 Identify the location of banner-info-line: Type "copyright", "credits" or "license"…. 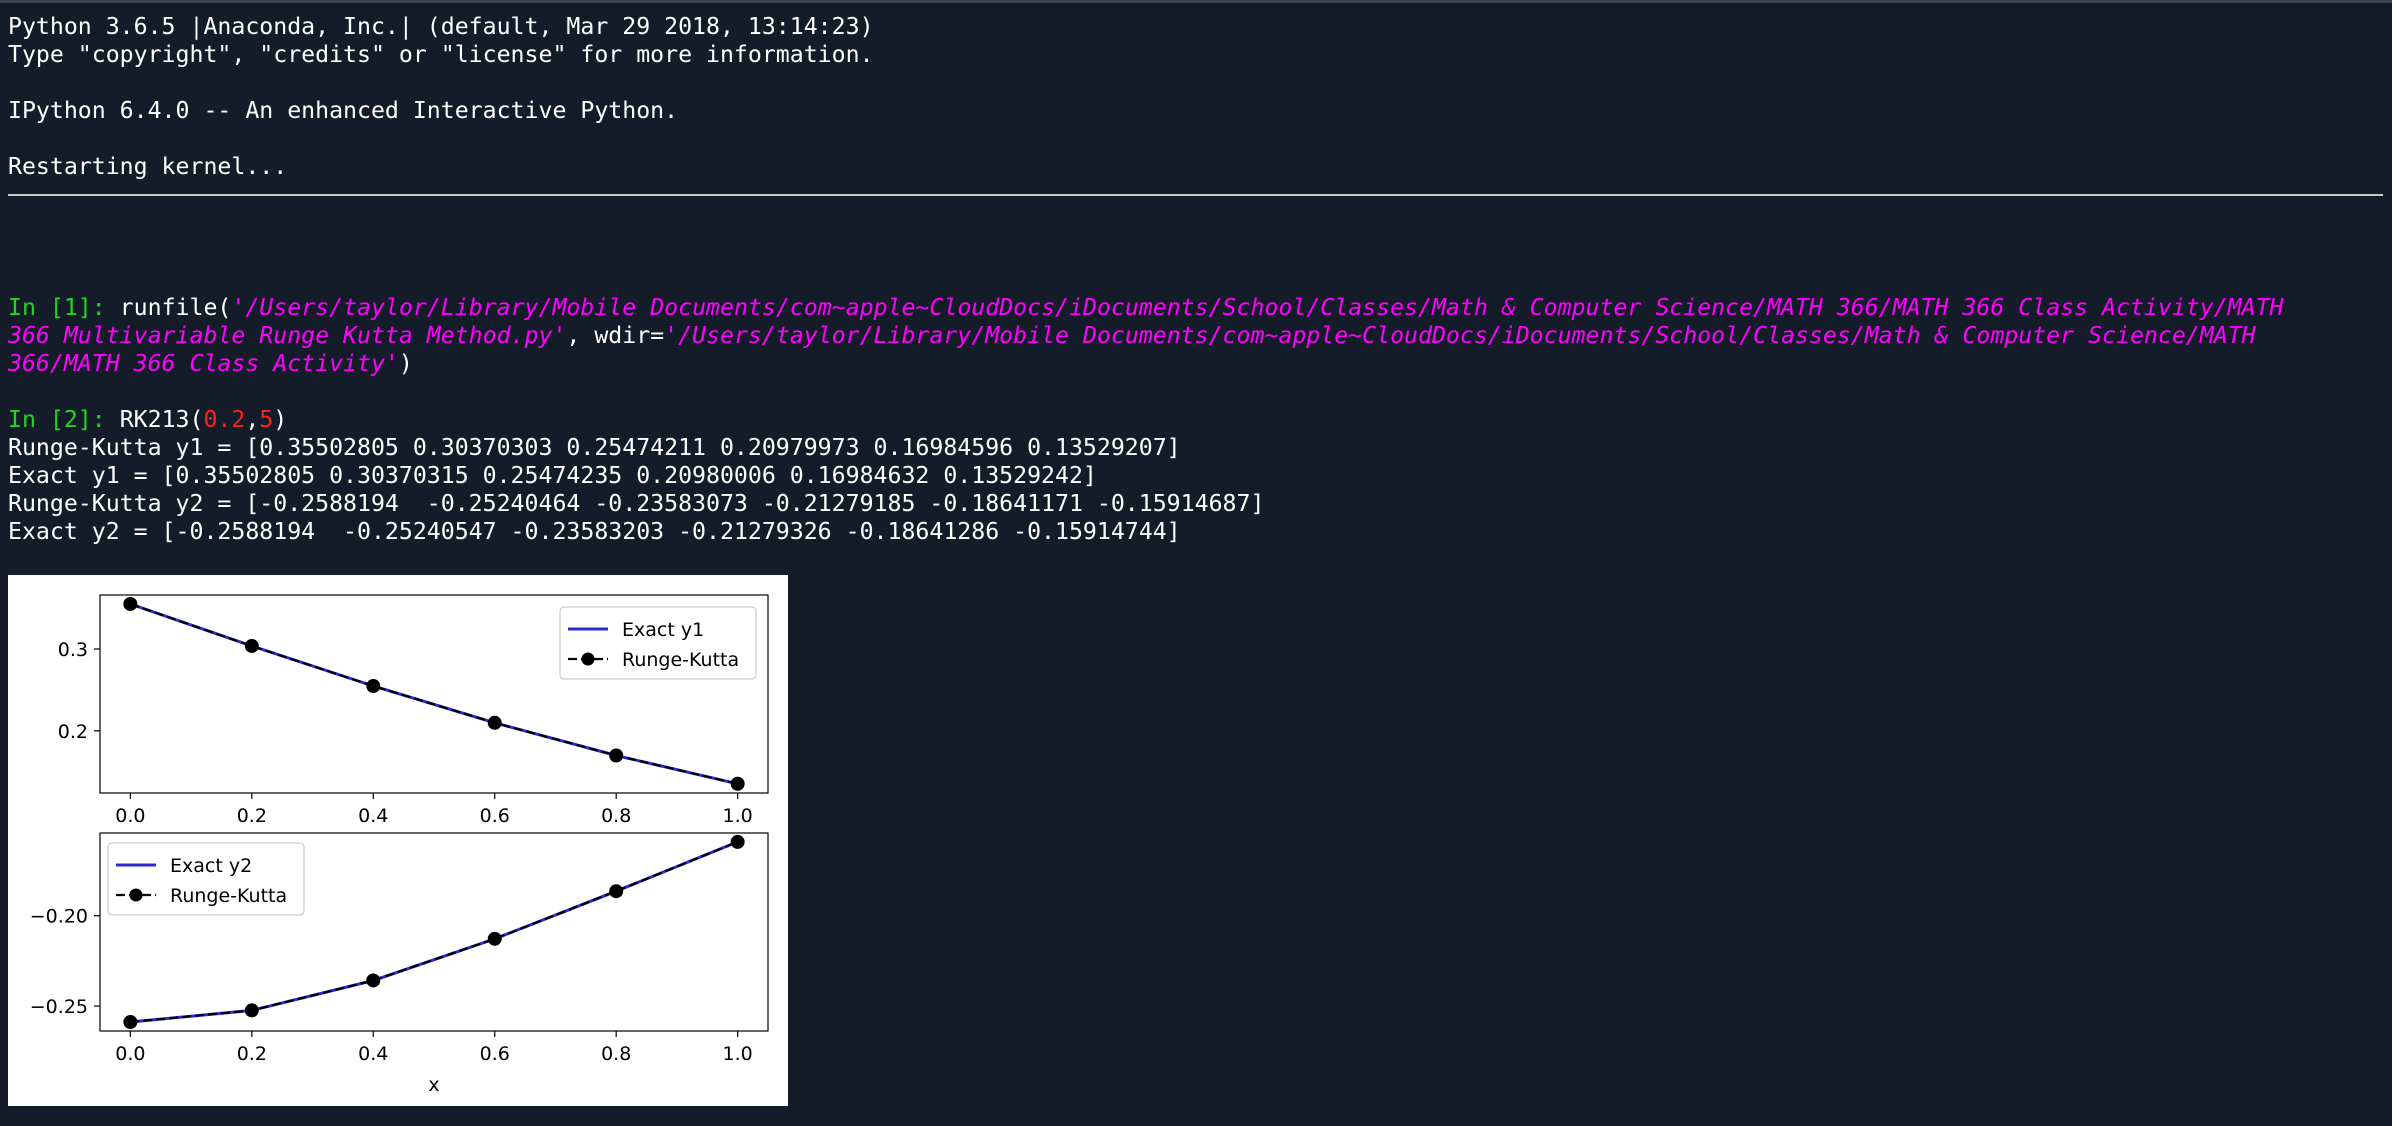
(441, 54).